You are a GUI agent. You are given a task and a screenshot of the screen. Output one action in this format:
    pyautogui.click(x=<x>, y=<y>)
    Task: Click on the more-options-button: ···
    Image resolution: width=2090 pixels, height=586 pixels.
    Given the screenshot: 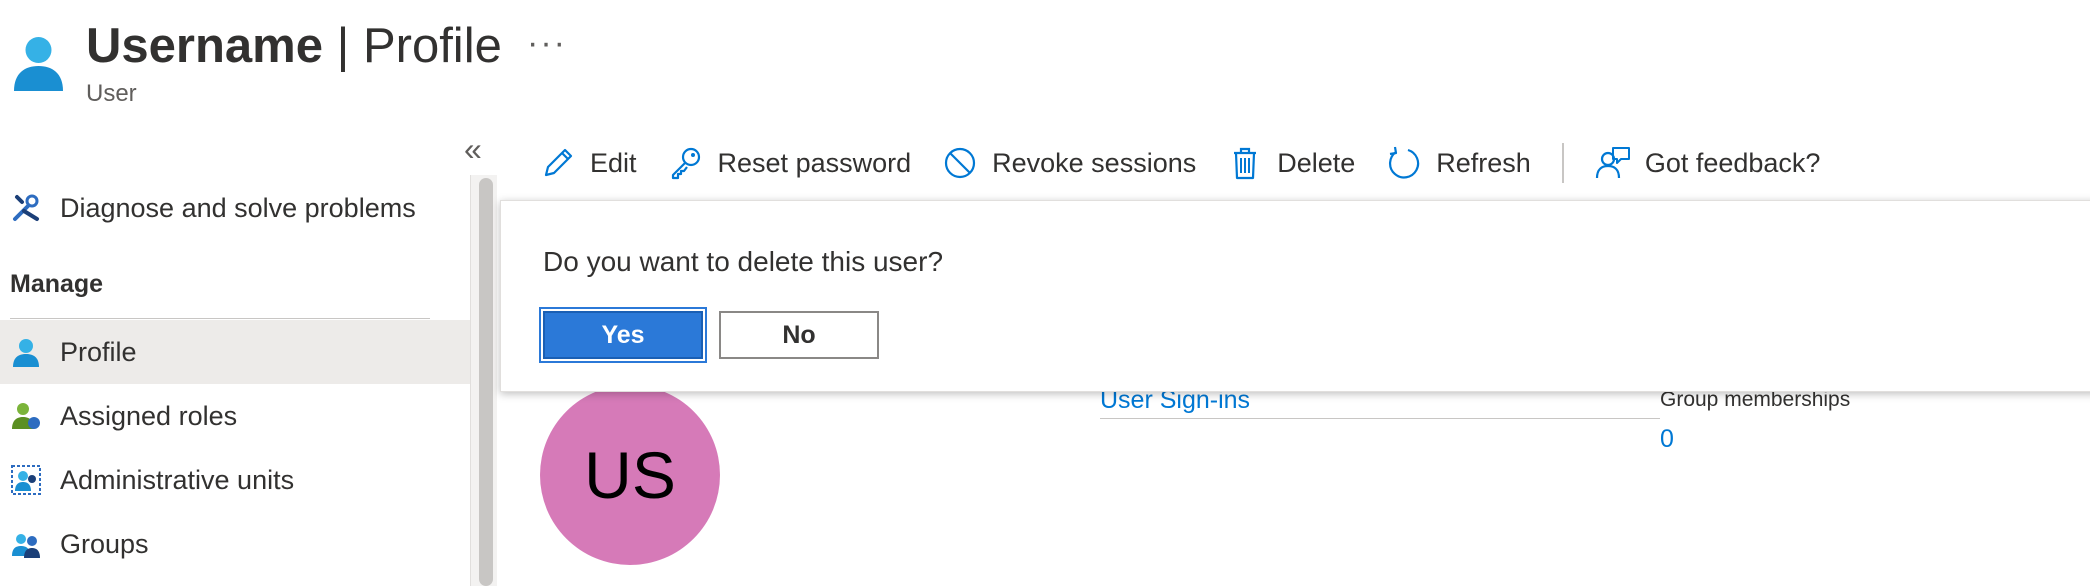 What is the action you would take?
    pyautogui.click(x=547, y=43)
    